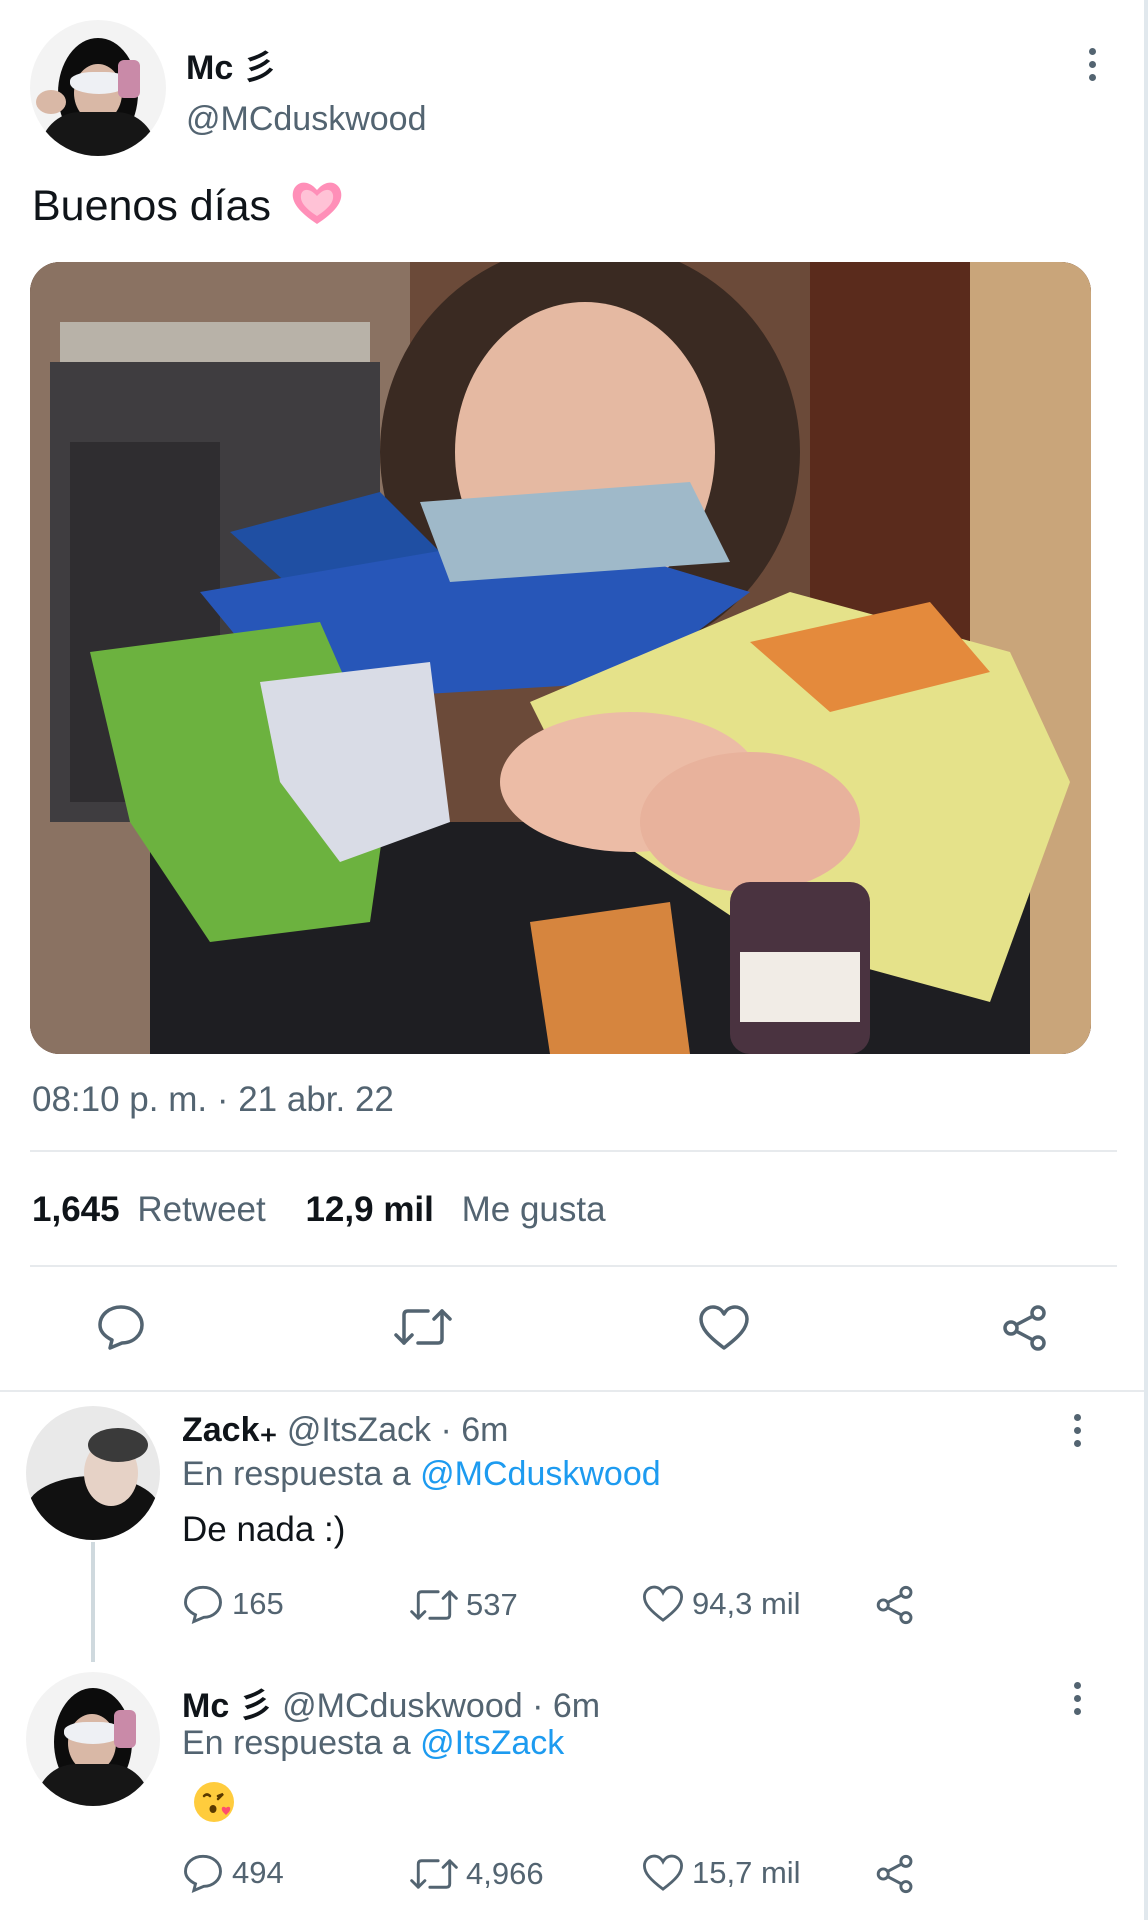  I want to click on reply-header: Zack₊ @ItsZack · 6m, so click(345, 1430).